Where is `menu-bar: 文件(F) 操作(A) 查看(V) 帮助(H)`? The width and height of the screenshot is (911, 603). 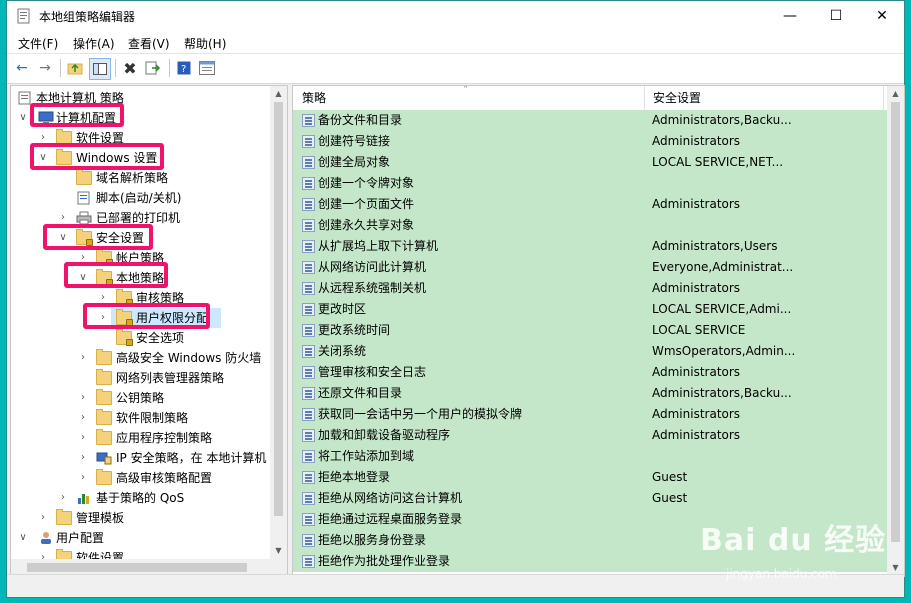
menu-bar: 文件(F) 操作(A) 查看(V) 帮助(H) is located at coordinates (455, 42).